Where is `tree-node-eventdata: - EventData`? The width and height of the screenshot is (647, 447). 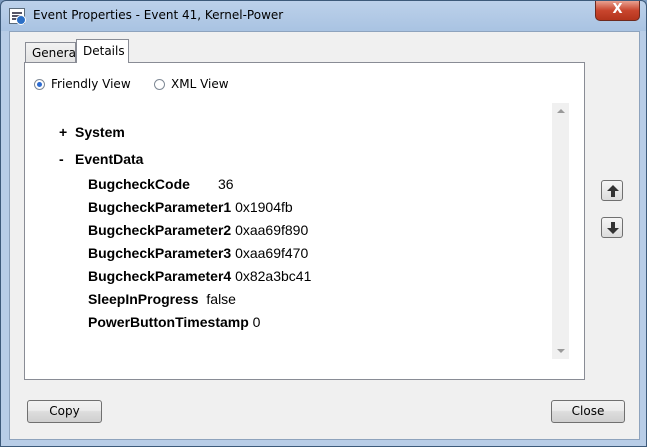 tree-node-eventdata: - EventData is located at coordinates (101, 159).